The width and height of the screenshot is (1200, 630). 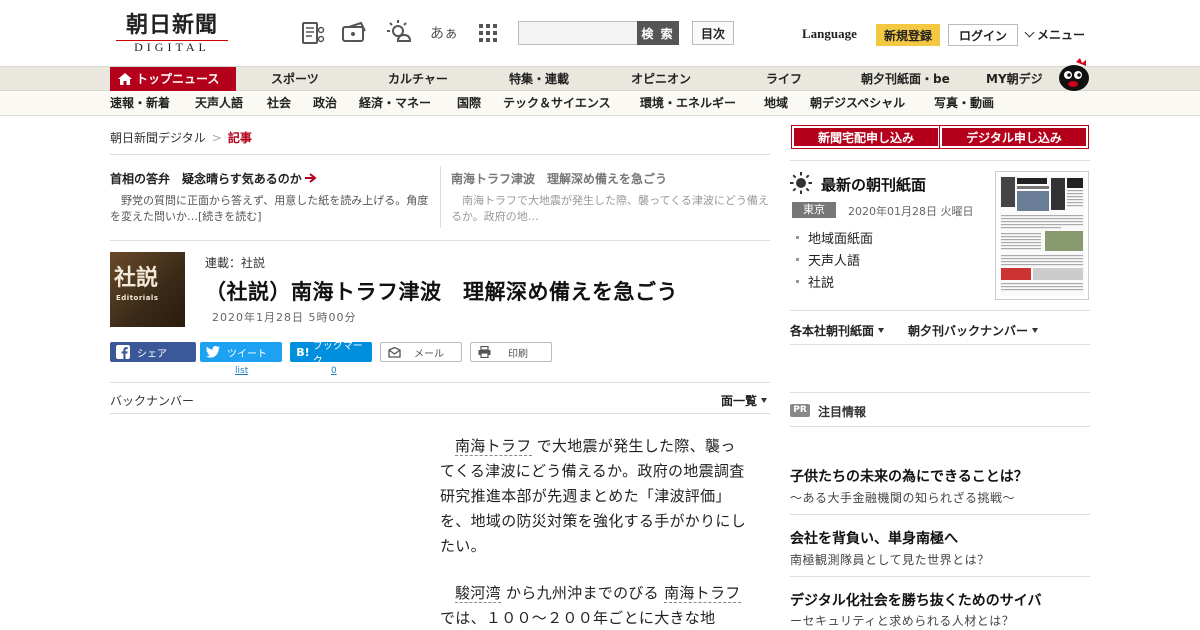 I want to click on weather-icon, so click(x=400, y=33).